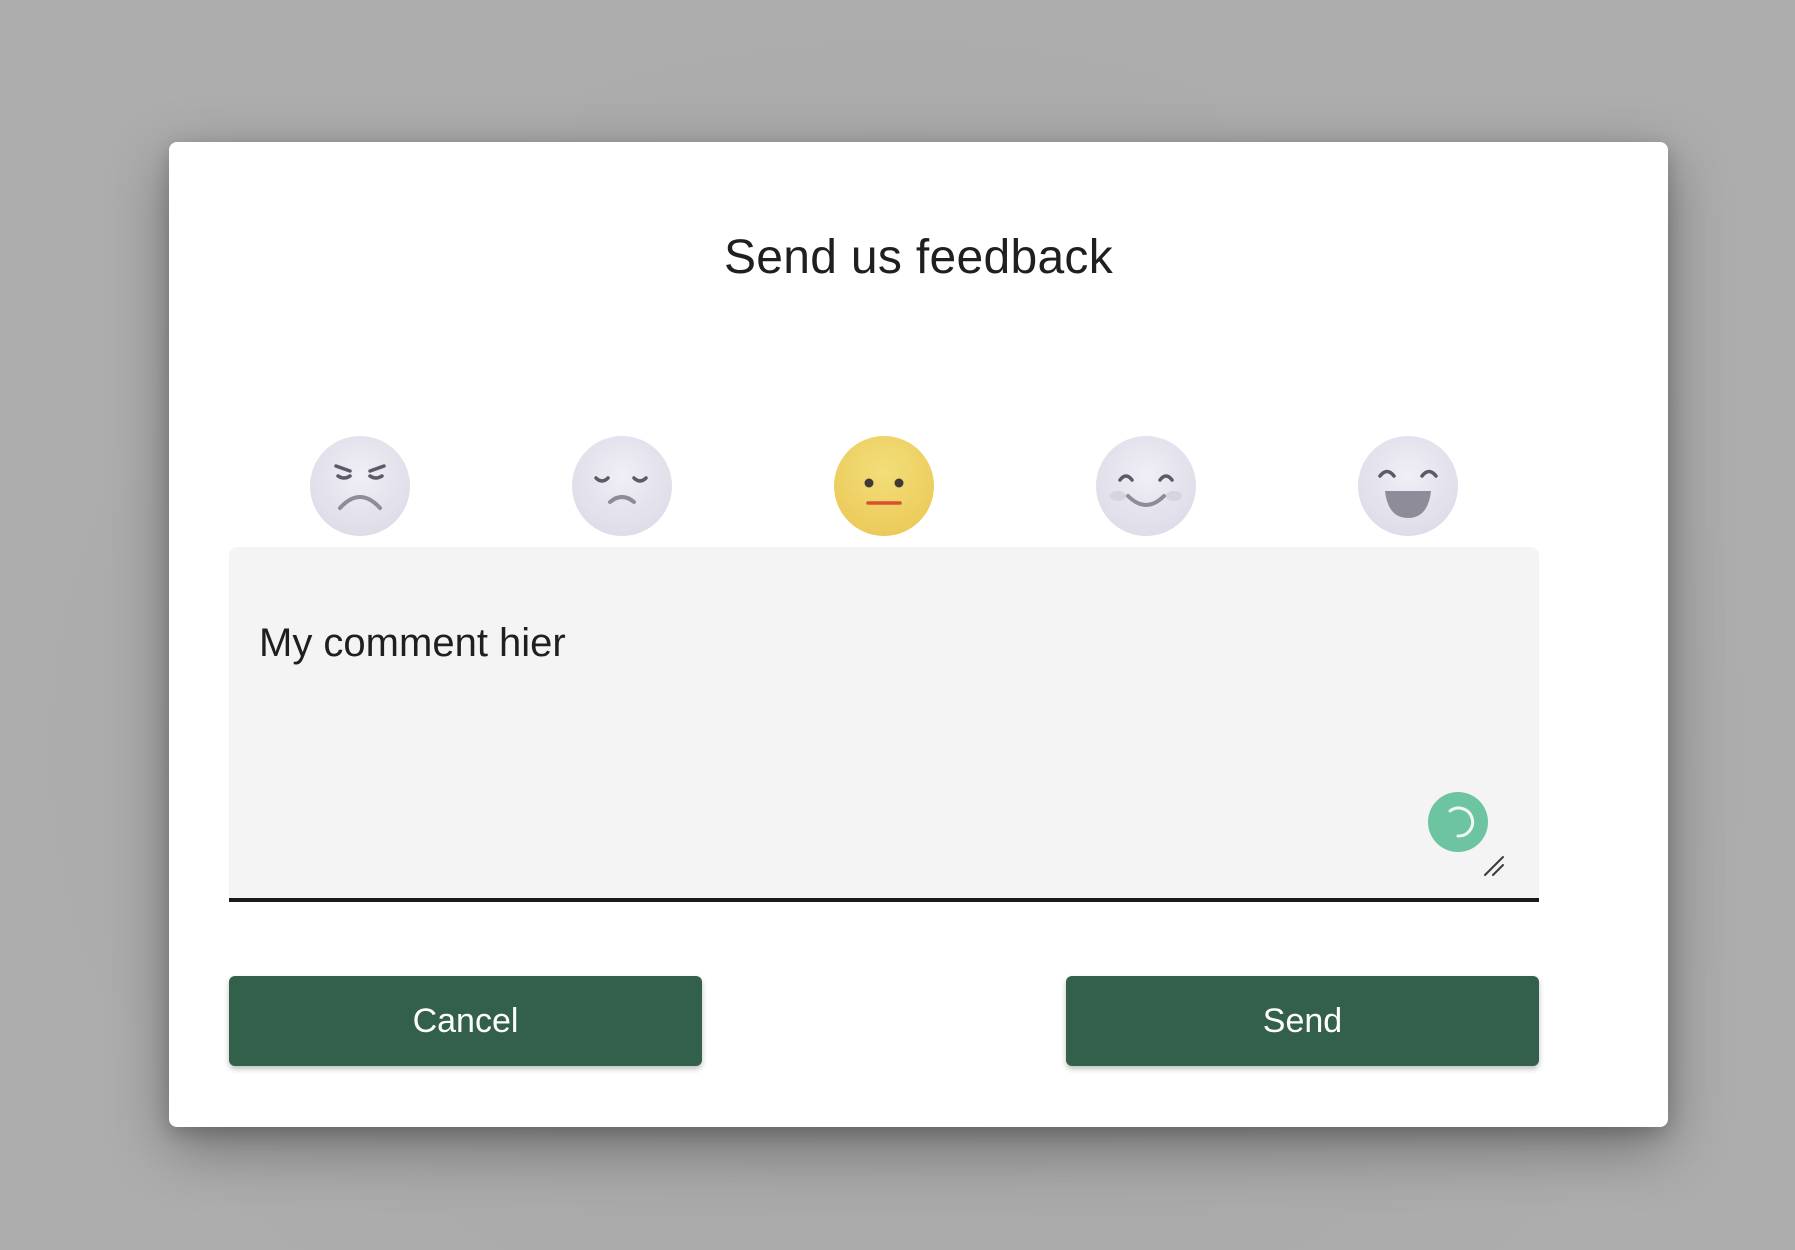  I want to click on send-button: Send, so click(1302, 1021).